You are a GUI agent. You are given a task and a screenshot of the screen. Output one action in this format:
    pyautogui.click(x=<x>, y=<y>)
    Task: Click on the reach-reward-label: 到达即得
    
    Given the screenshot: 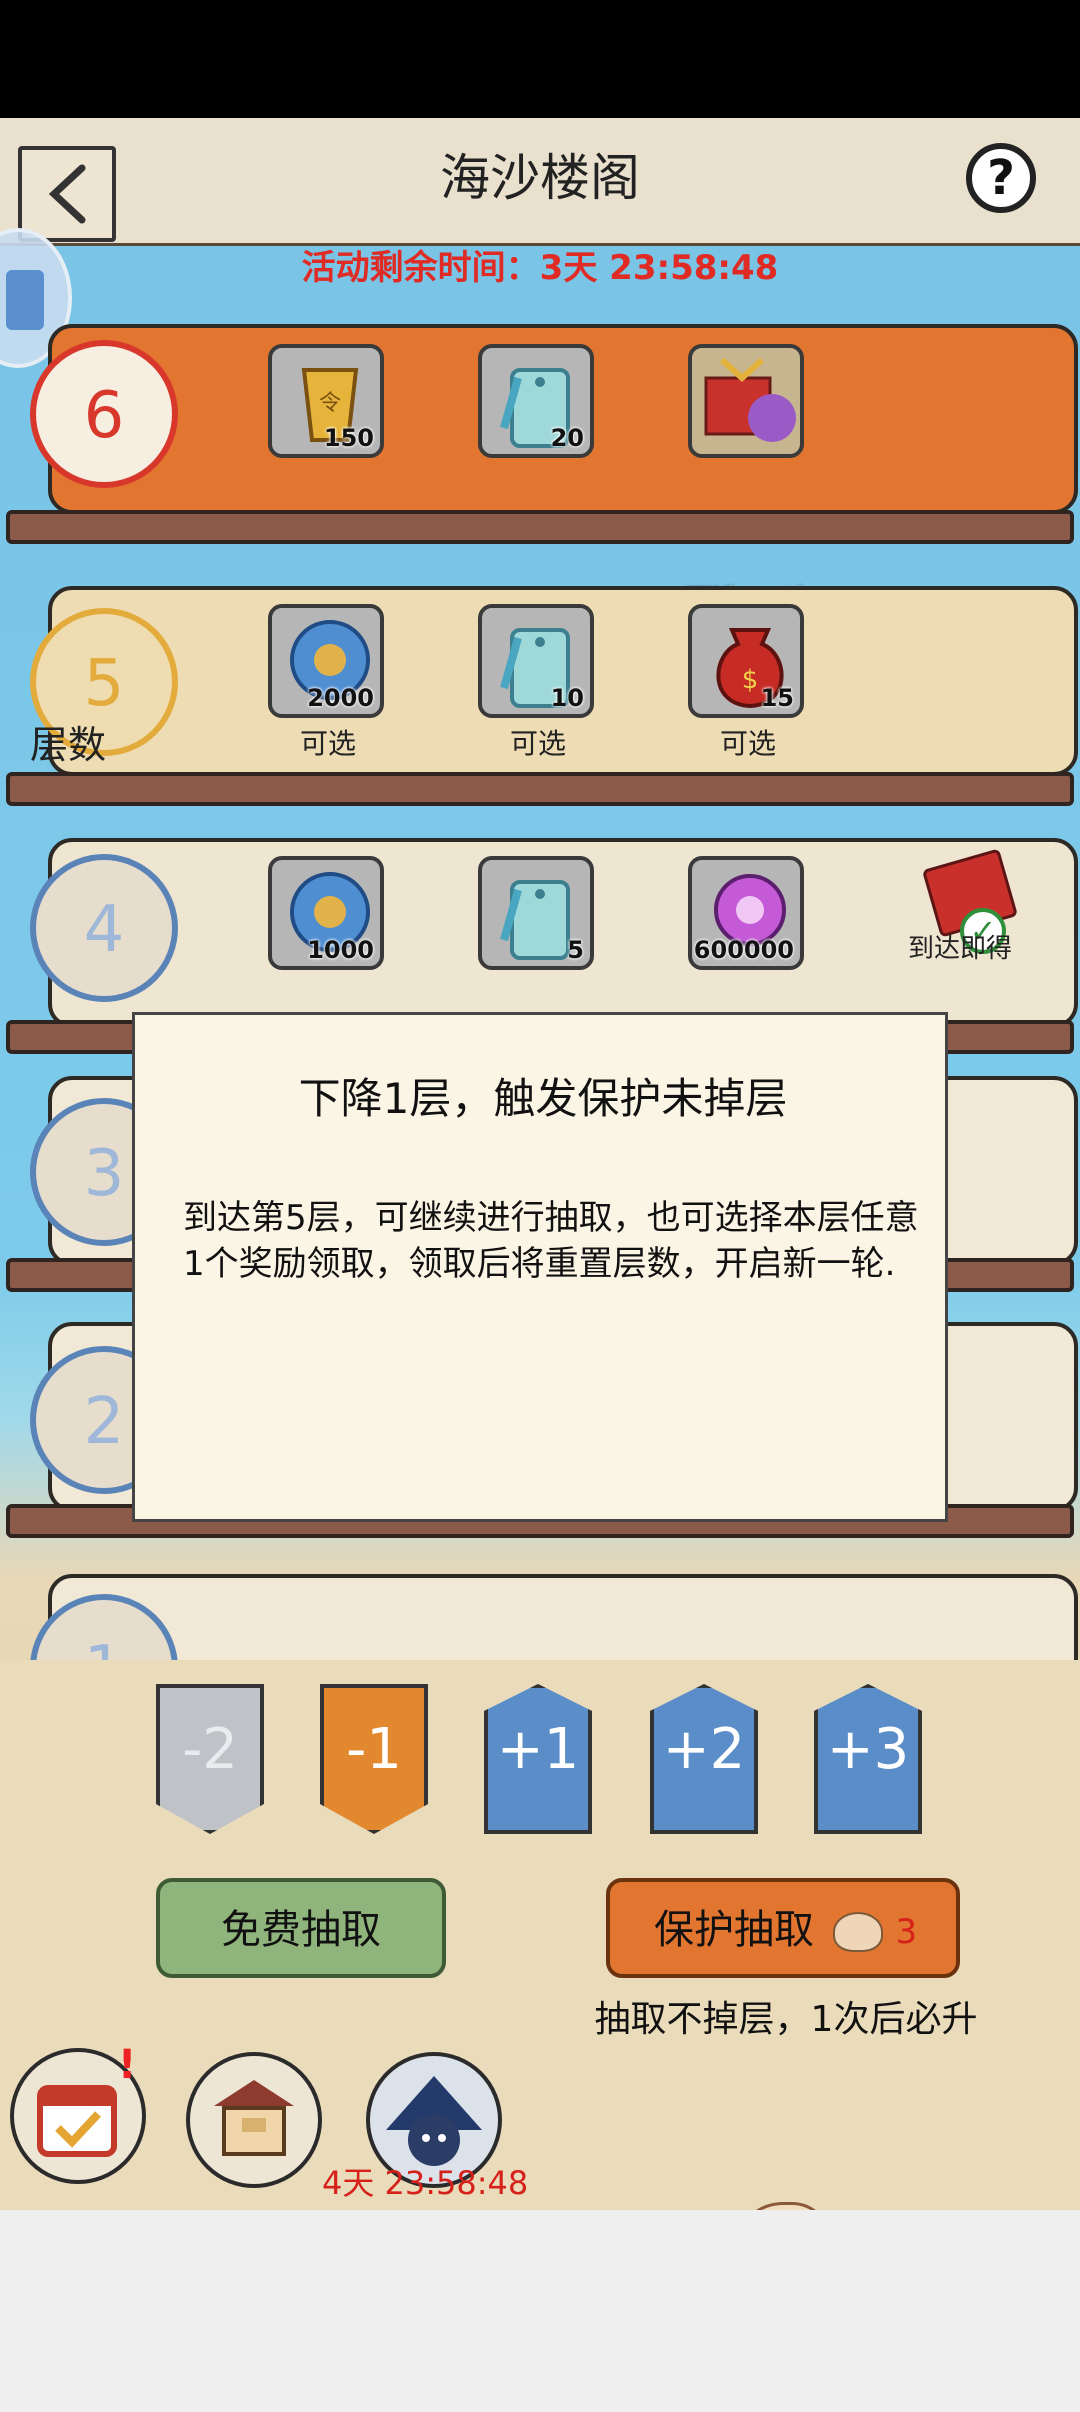 What is the action you would take?
    pyautogui.click(x=959, y=949)
    